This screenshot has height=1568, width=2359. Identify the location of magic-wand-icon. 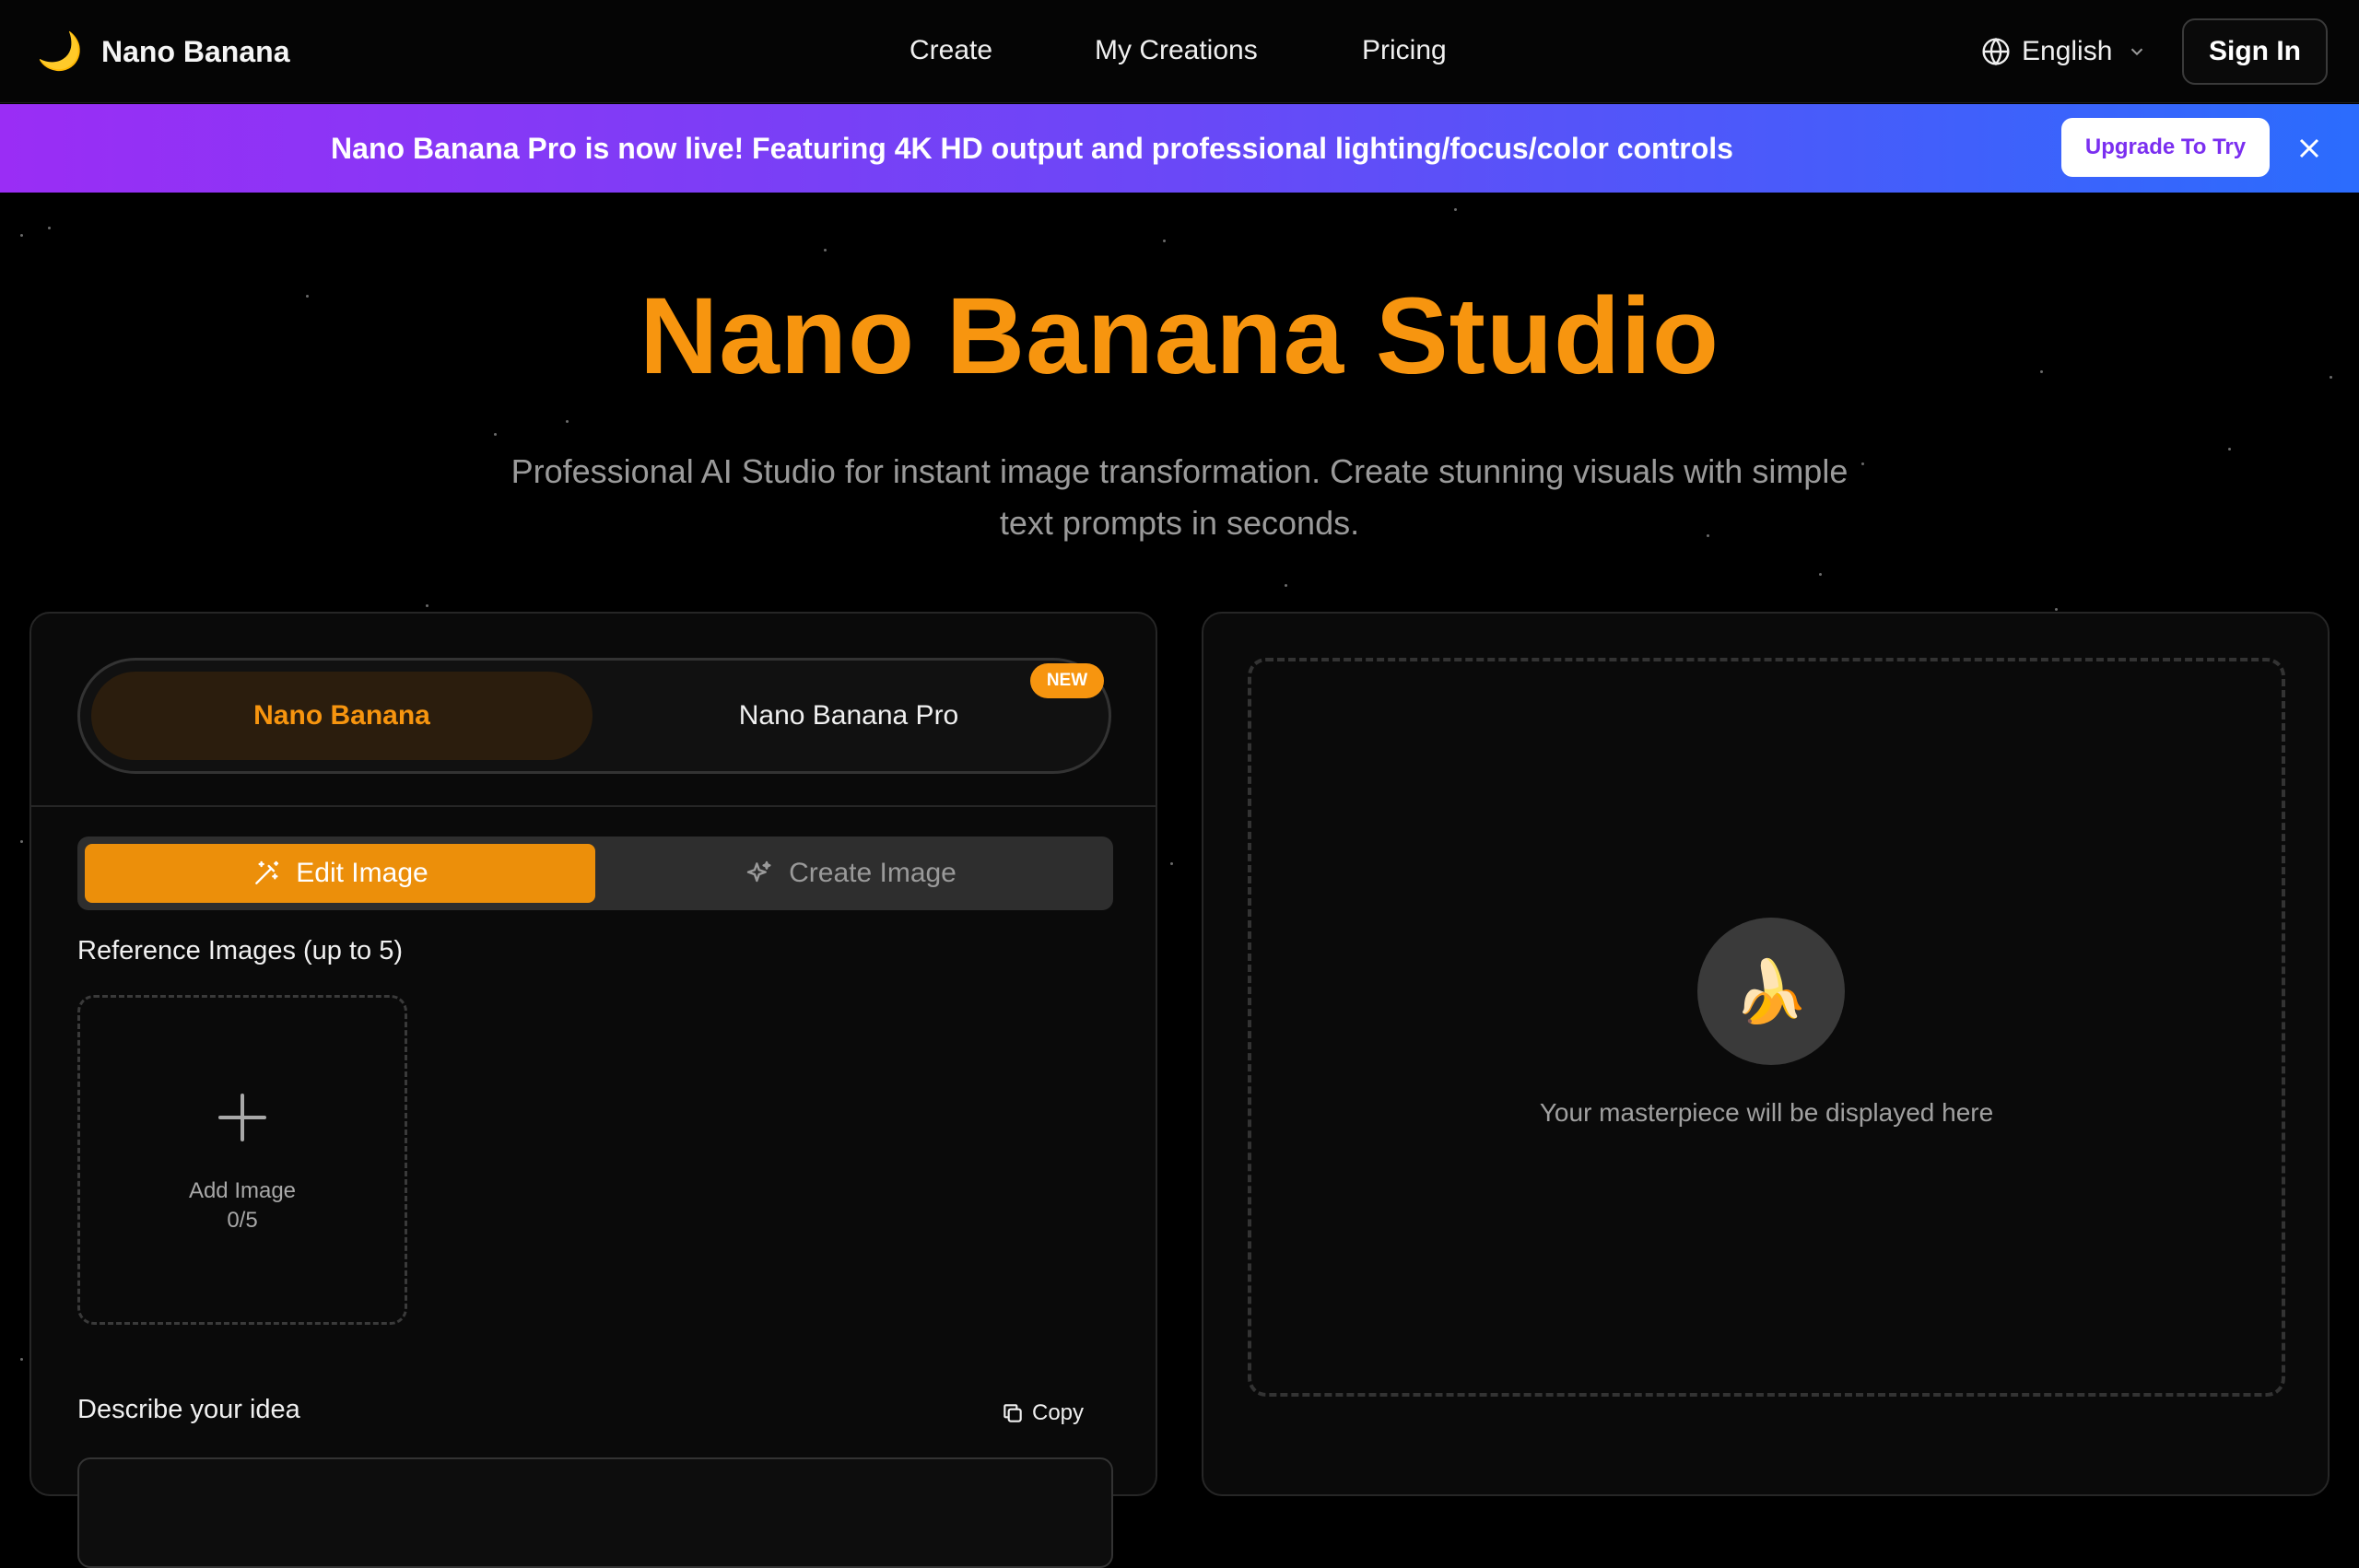
(267, 872).